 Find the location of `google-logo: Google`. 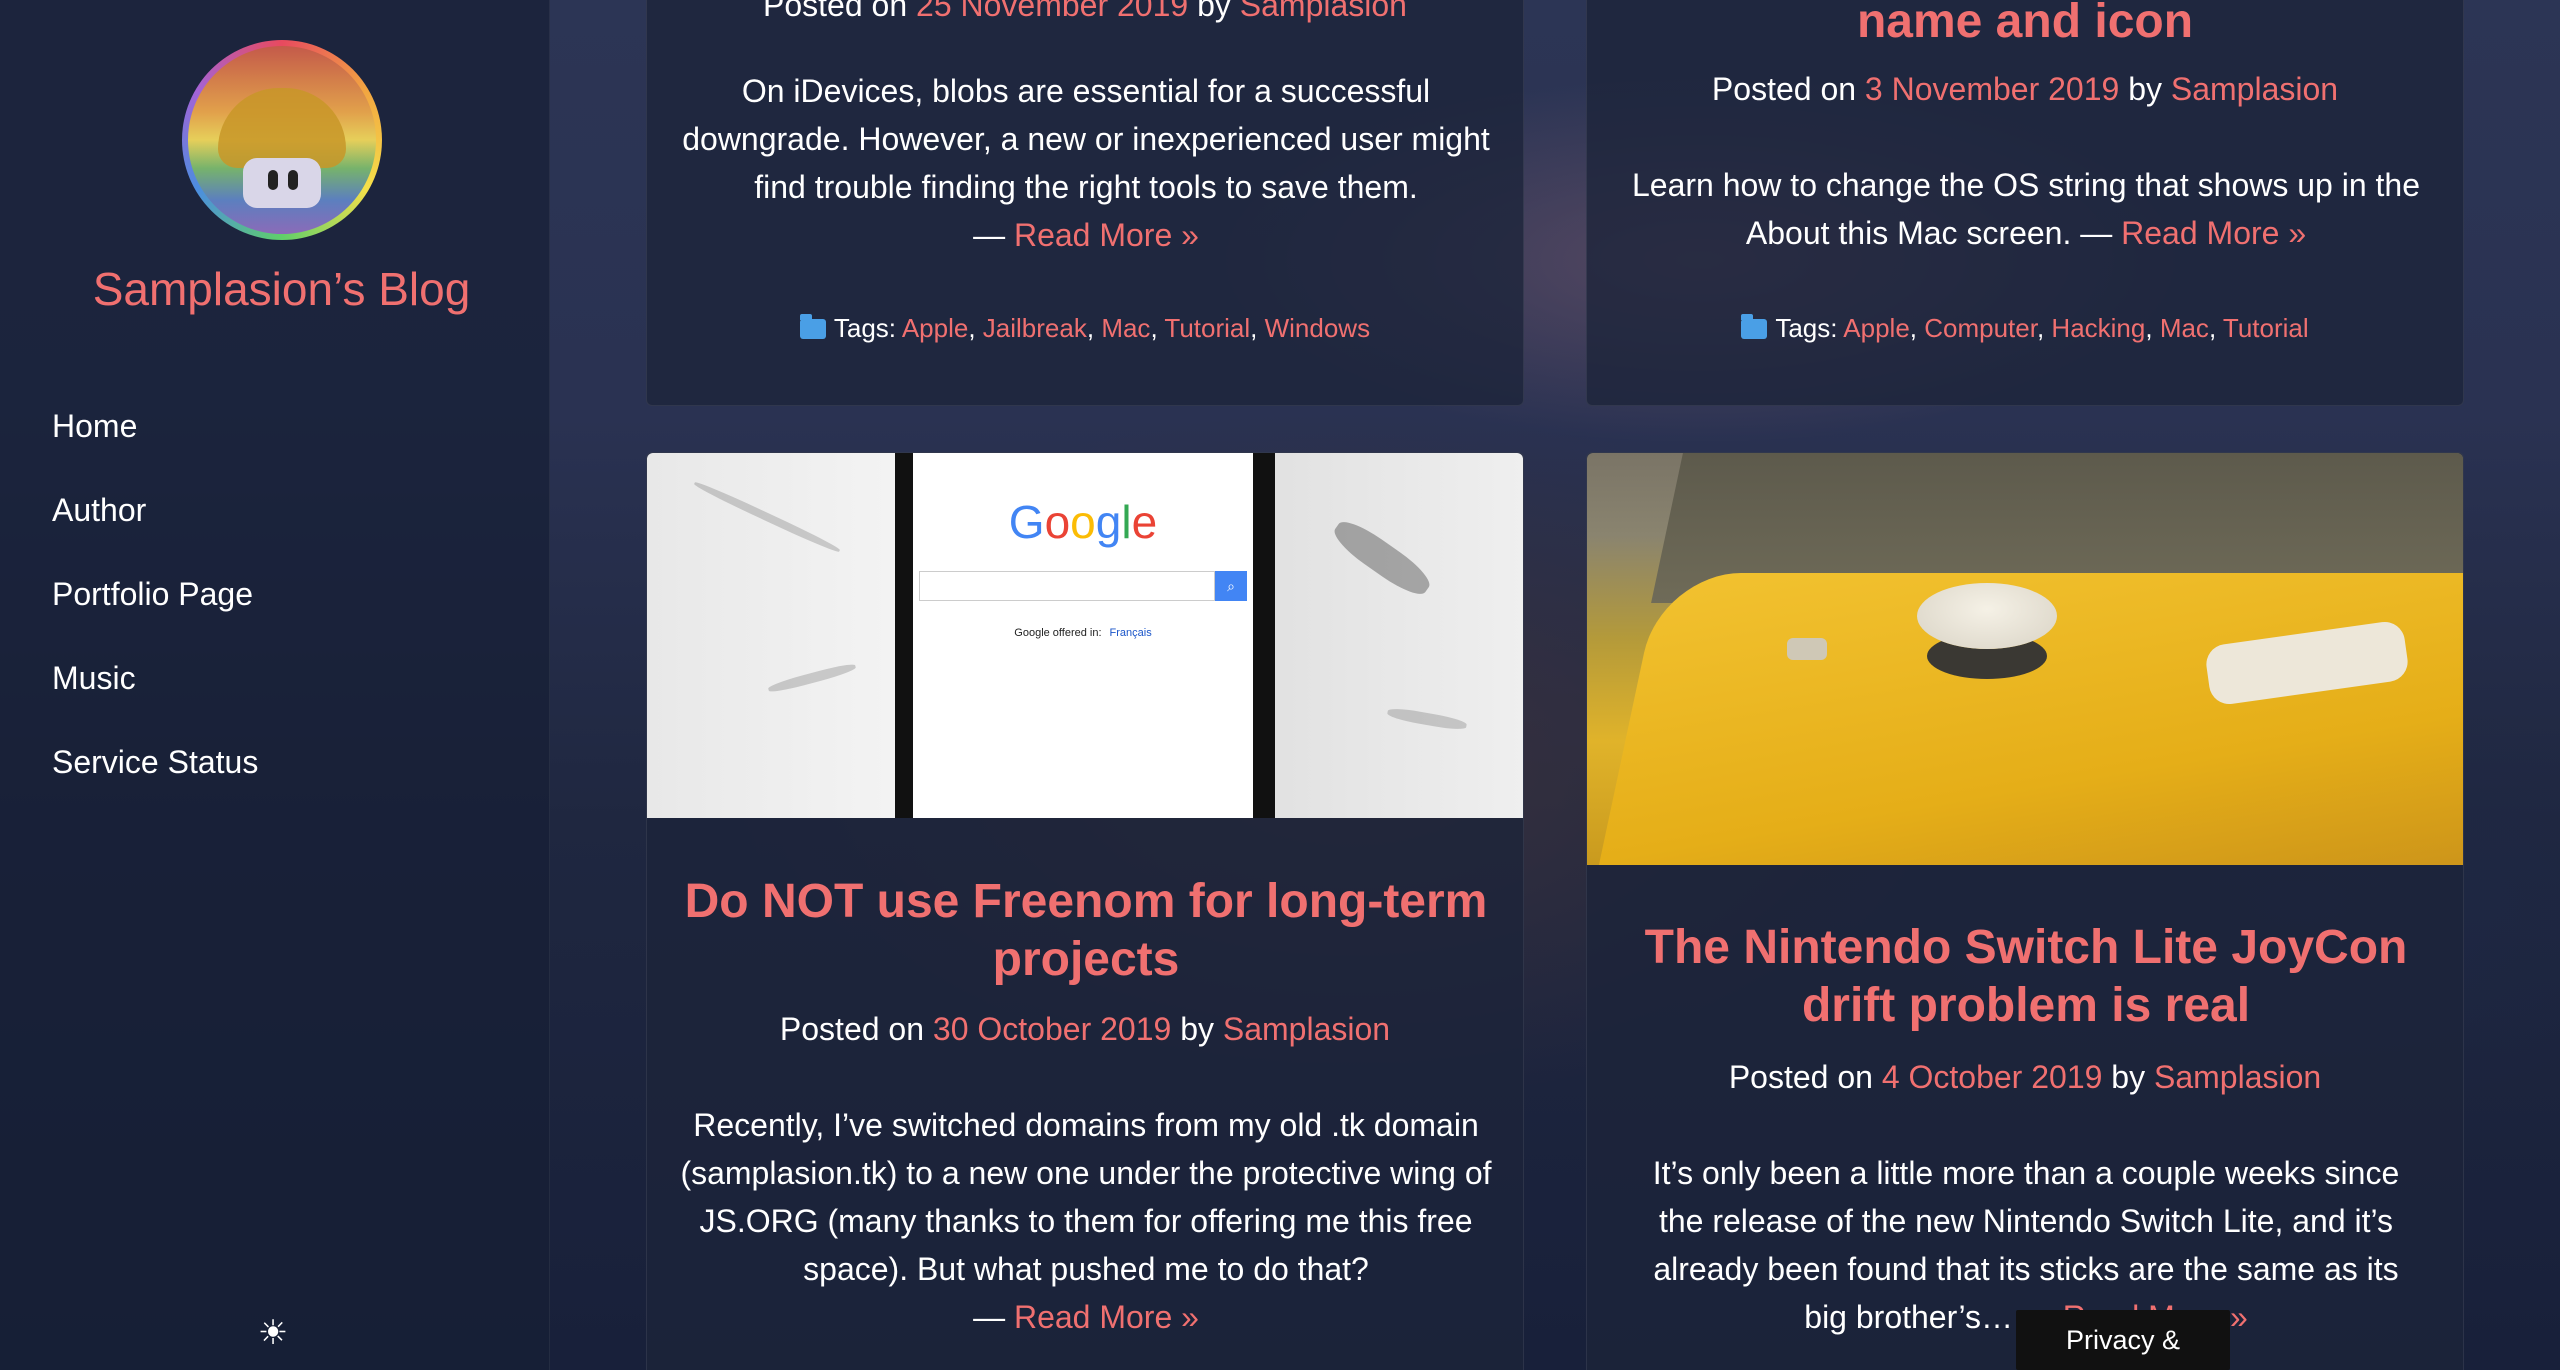

google-logo: Google is located at coordinates (1083, 522).